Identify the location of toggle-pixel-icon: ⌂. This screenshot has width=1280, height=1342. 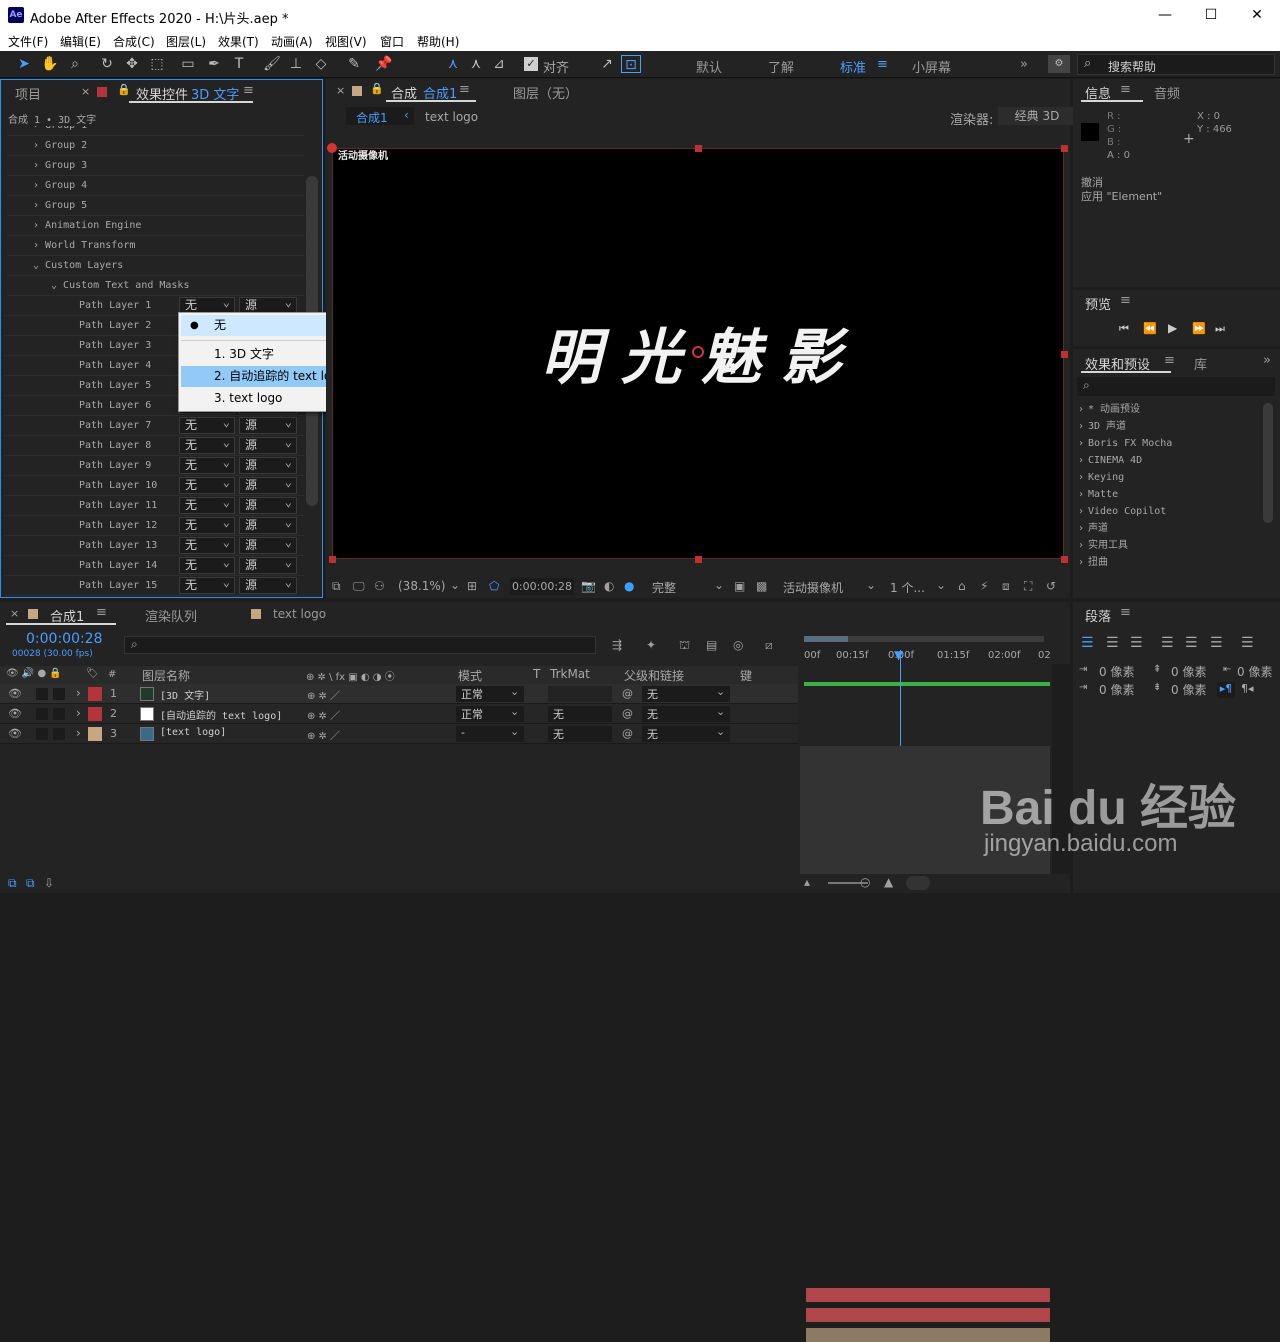
(962, 586).